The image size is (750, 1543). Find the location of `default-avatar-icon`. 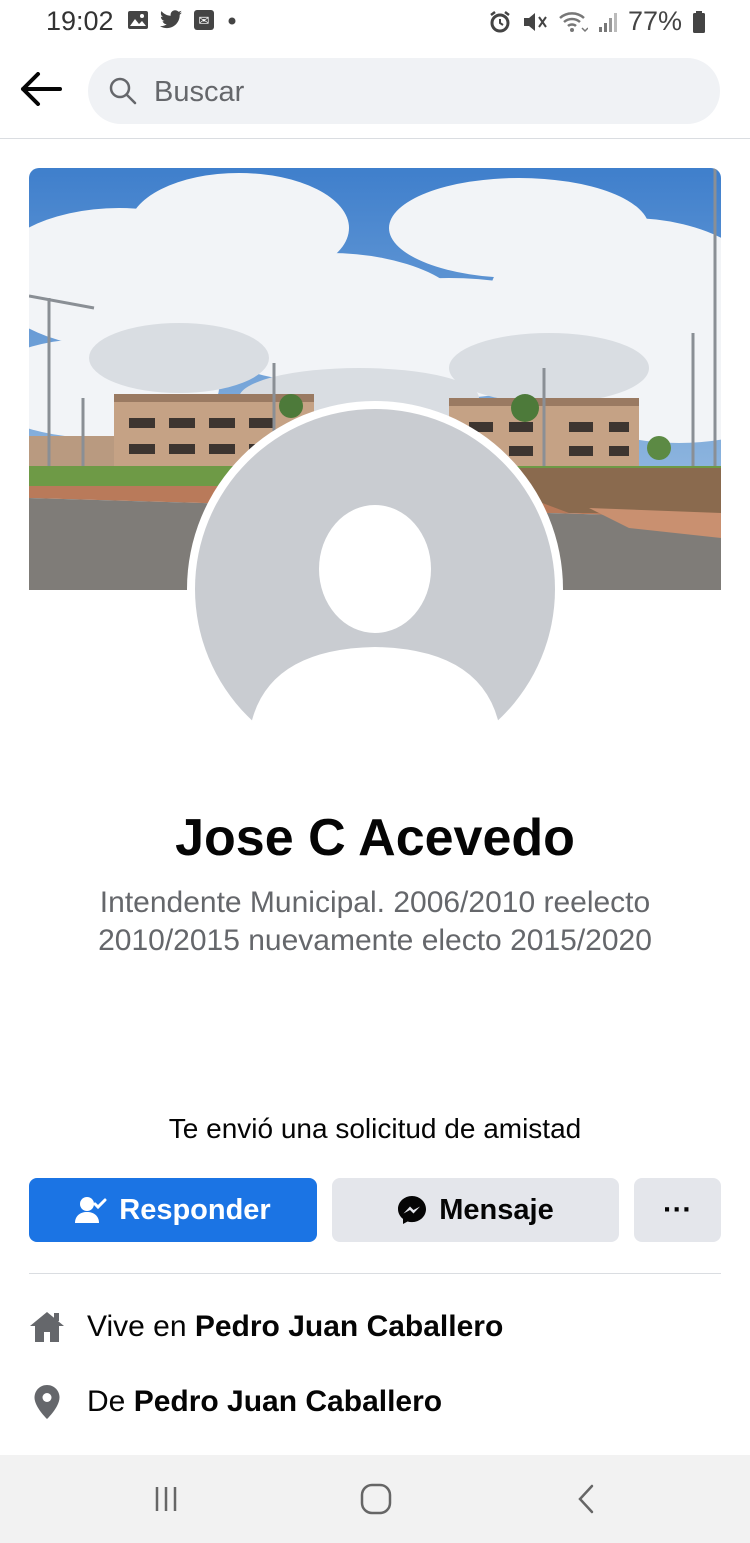

default-avatar-icon is located at coordinates (375, 589).